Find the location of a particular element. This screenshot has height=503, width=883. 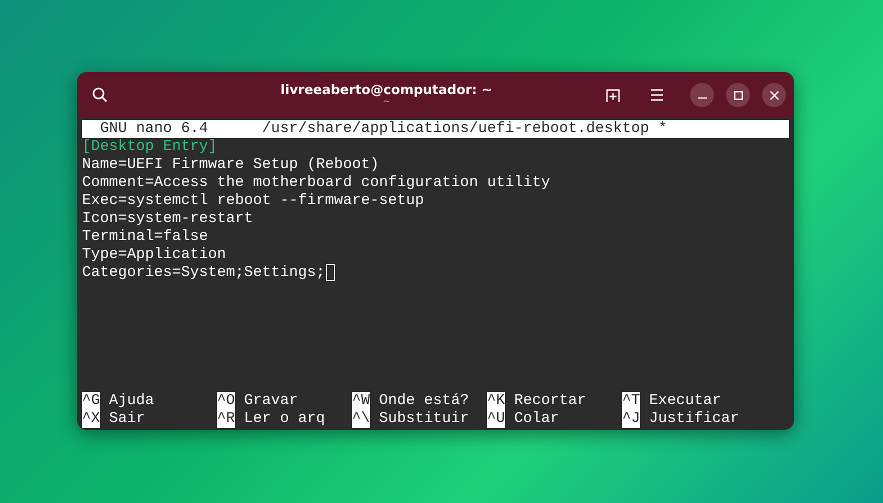

close-icon is located at coordinates (774, 95).